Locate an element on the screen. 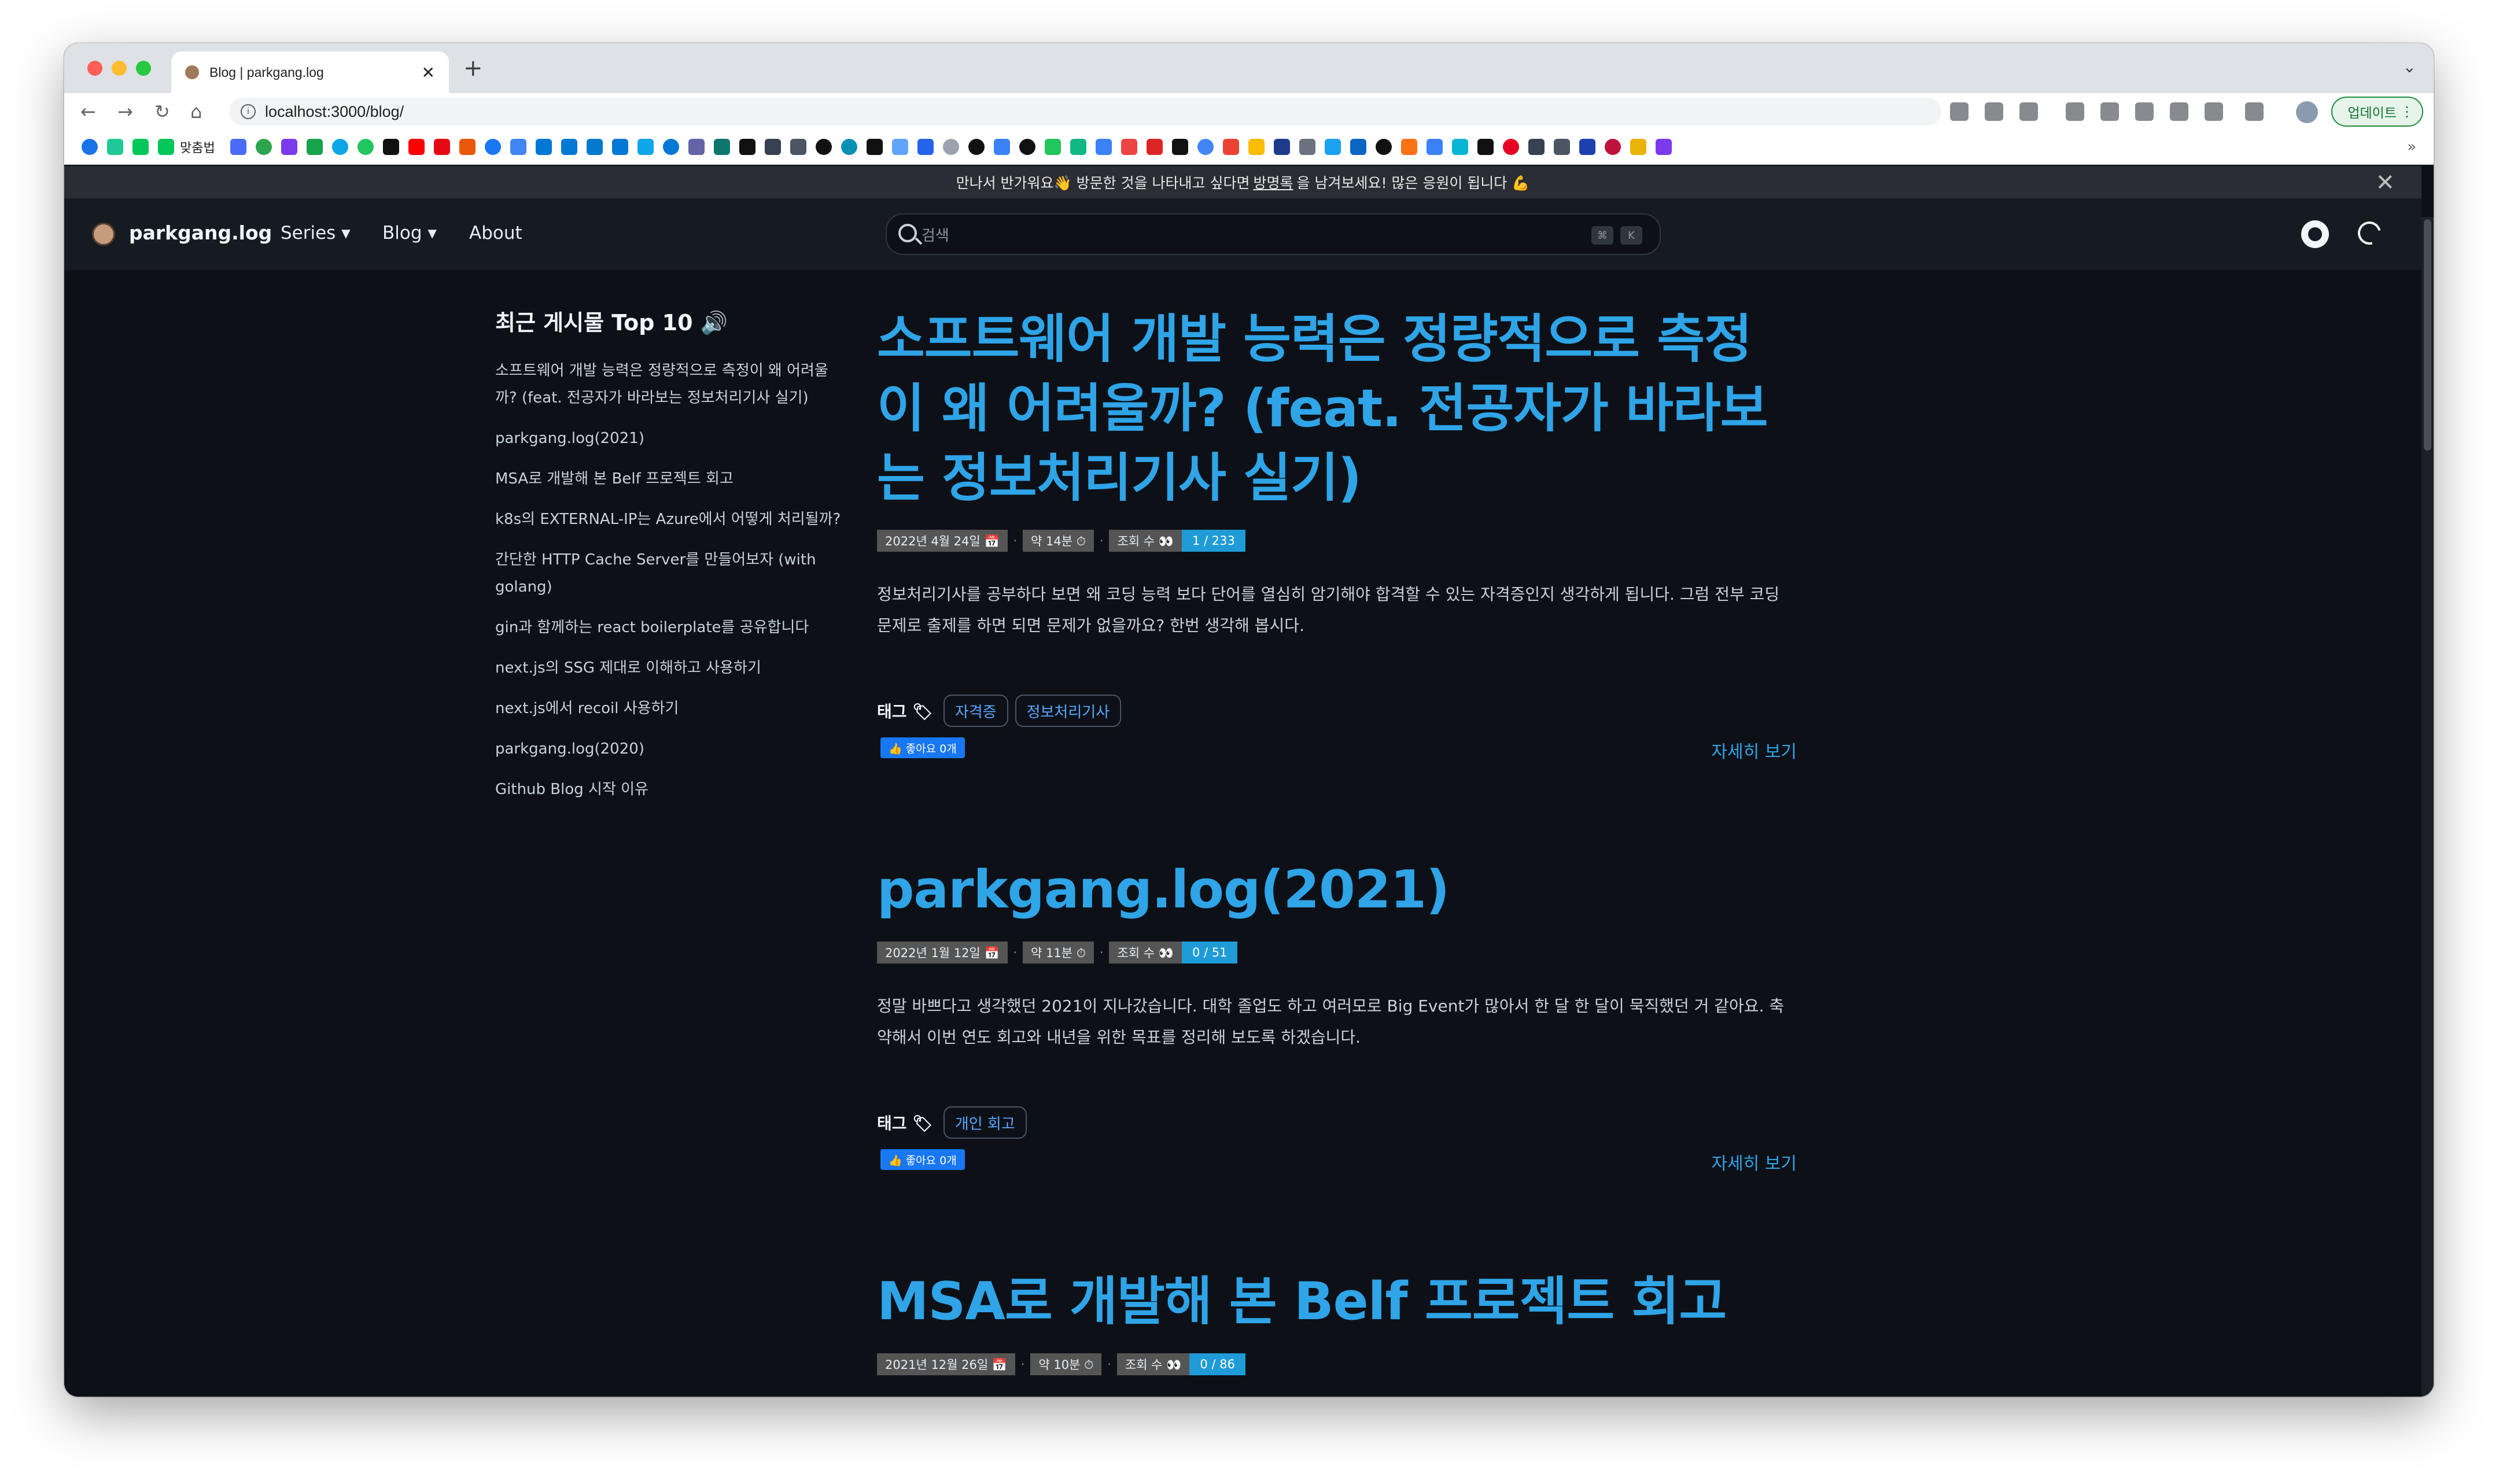  close-tab-icon: ✕ is located at coordinates (429, 72).